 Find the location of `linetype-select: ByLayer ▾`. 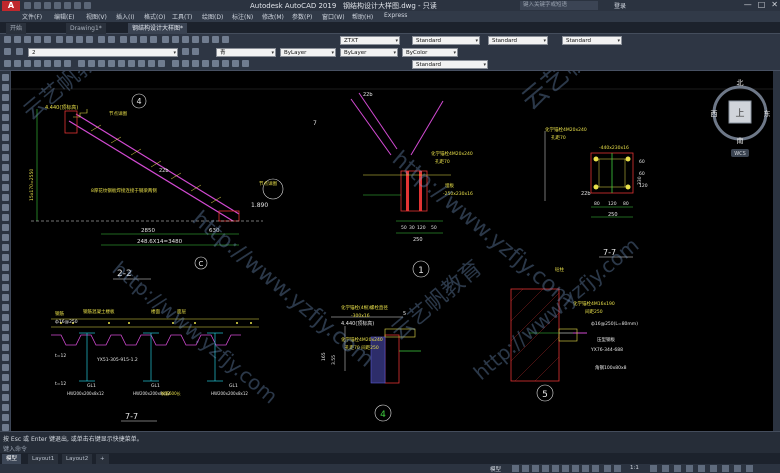

linetype-select: ByLayer ▾ is located at coordinates (308, 52).